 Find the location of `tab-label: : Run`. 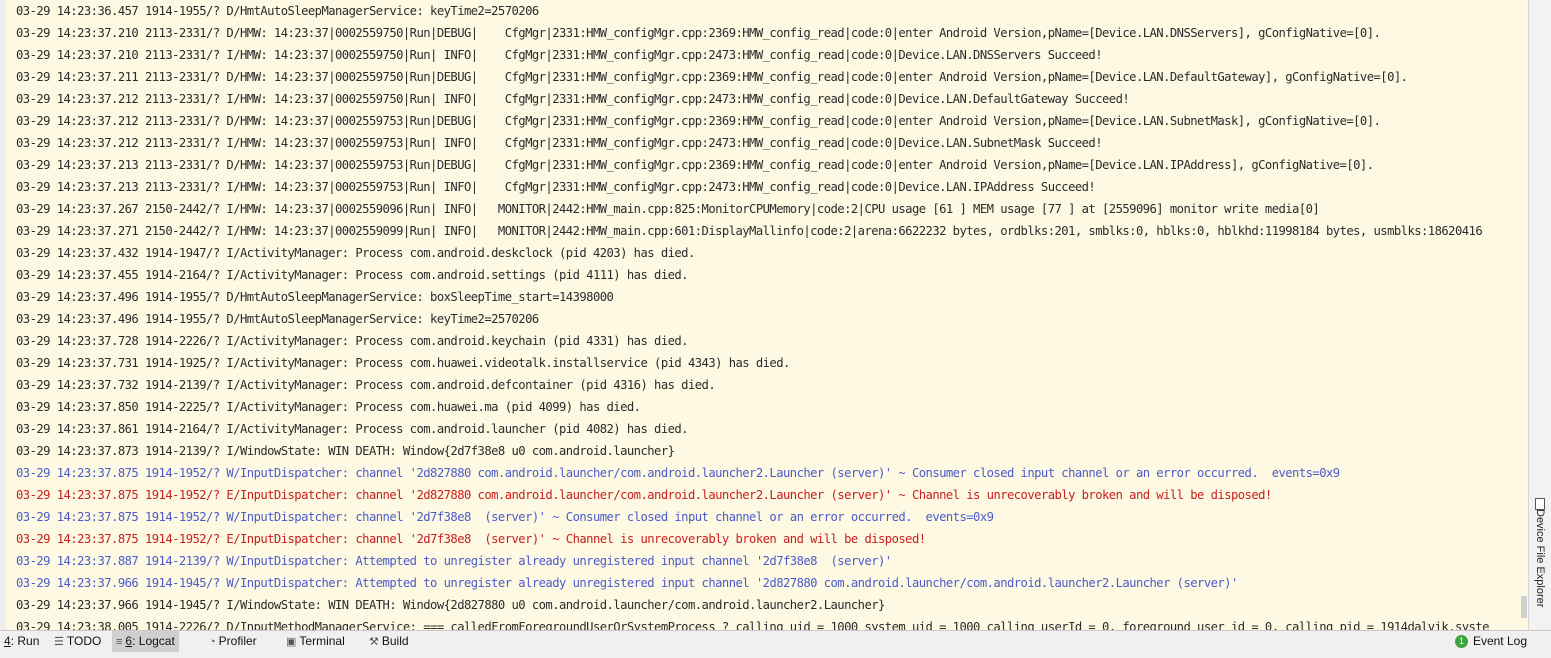

tab-label: : Run is located at coordinates (25, 641).